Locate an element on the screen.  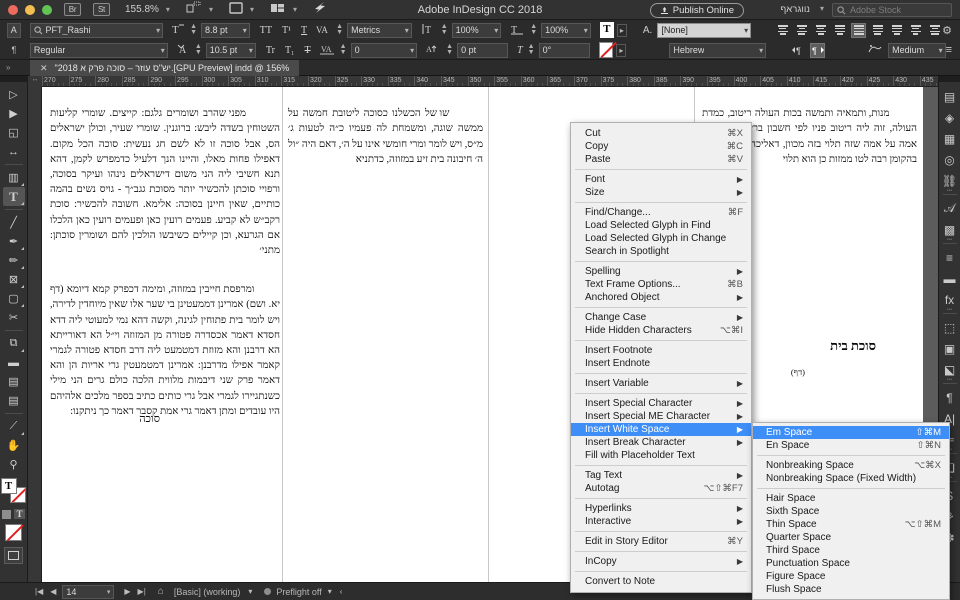
next-page-button: ▶ is located at coordinates (127, 591).